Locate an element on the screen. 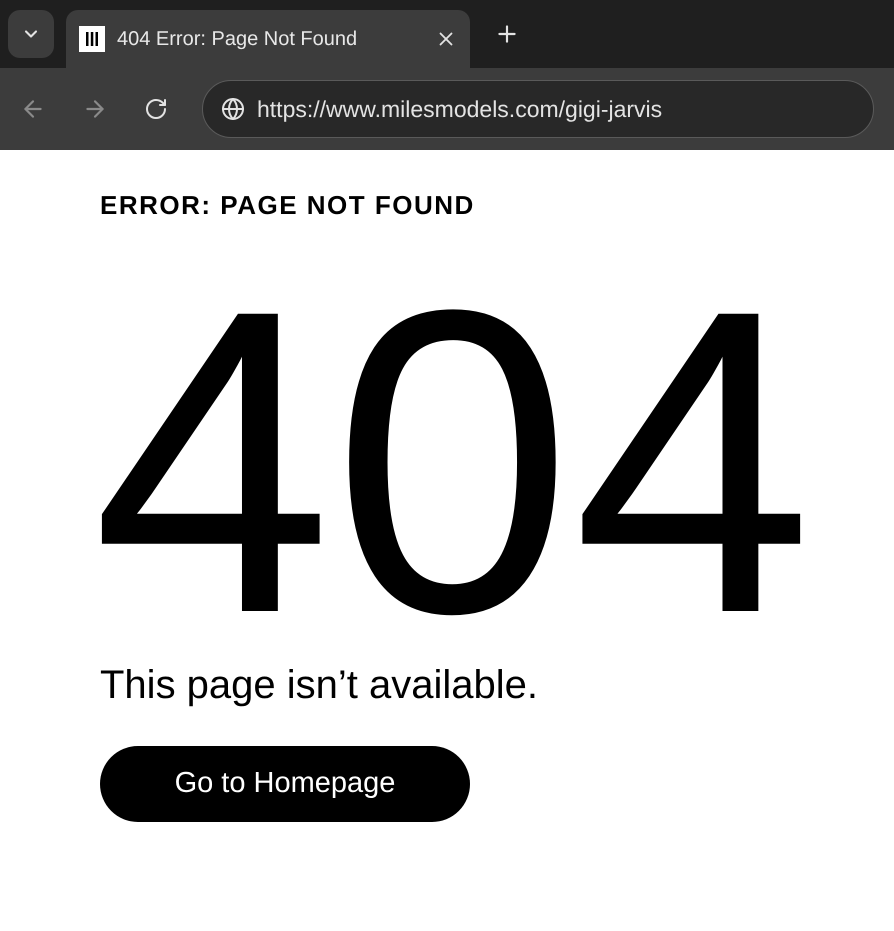 Image resolution: width=894 pixels, height=931 pixels. error-heading: ERROR: PAGE NOT FOUND is located at coordinates (288, 205).